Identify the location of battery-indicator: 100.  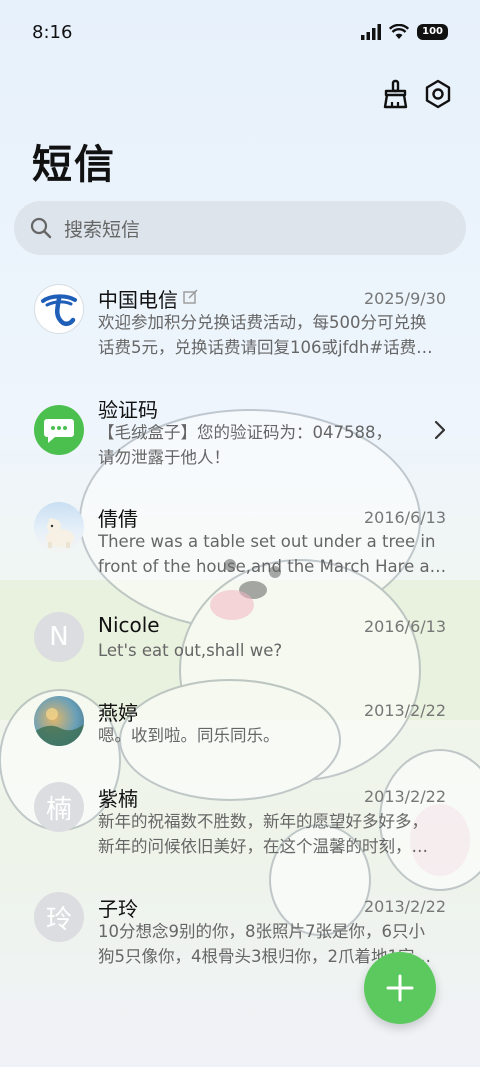
(432, 32).